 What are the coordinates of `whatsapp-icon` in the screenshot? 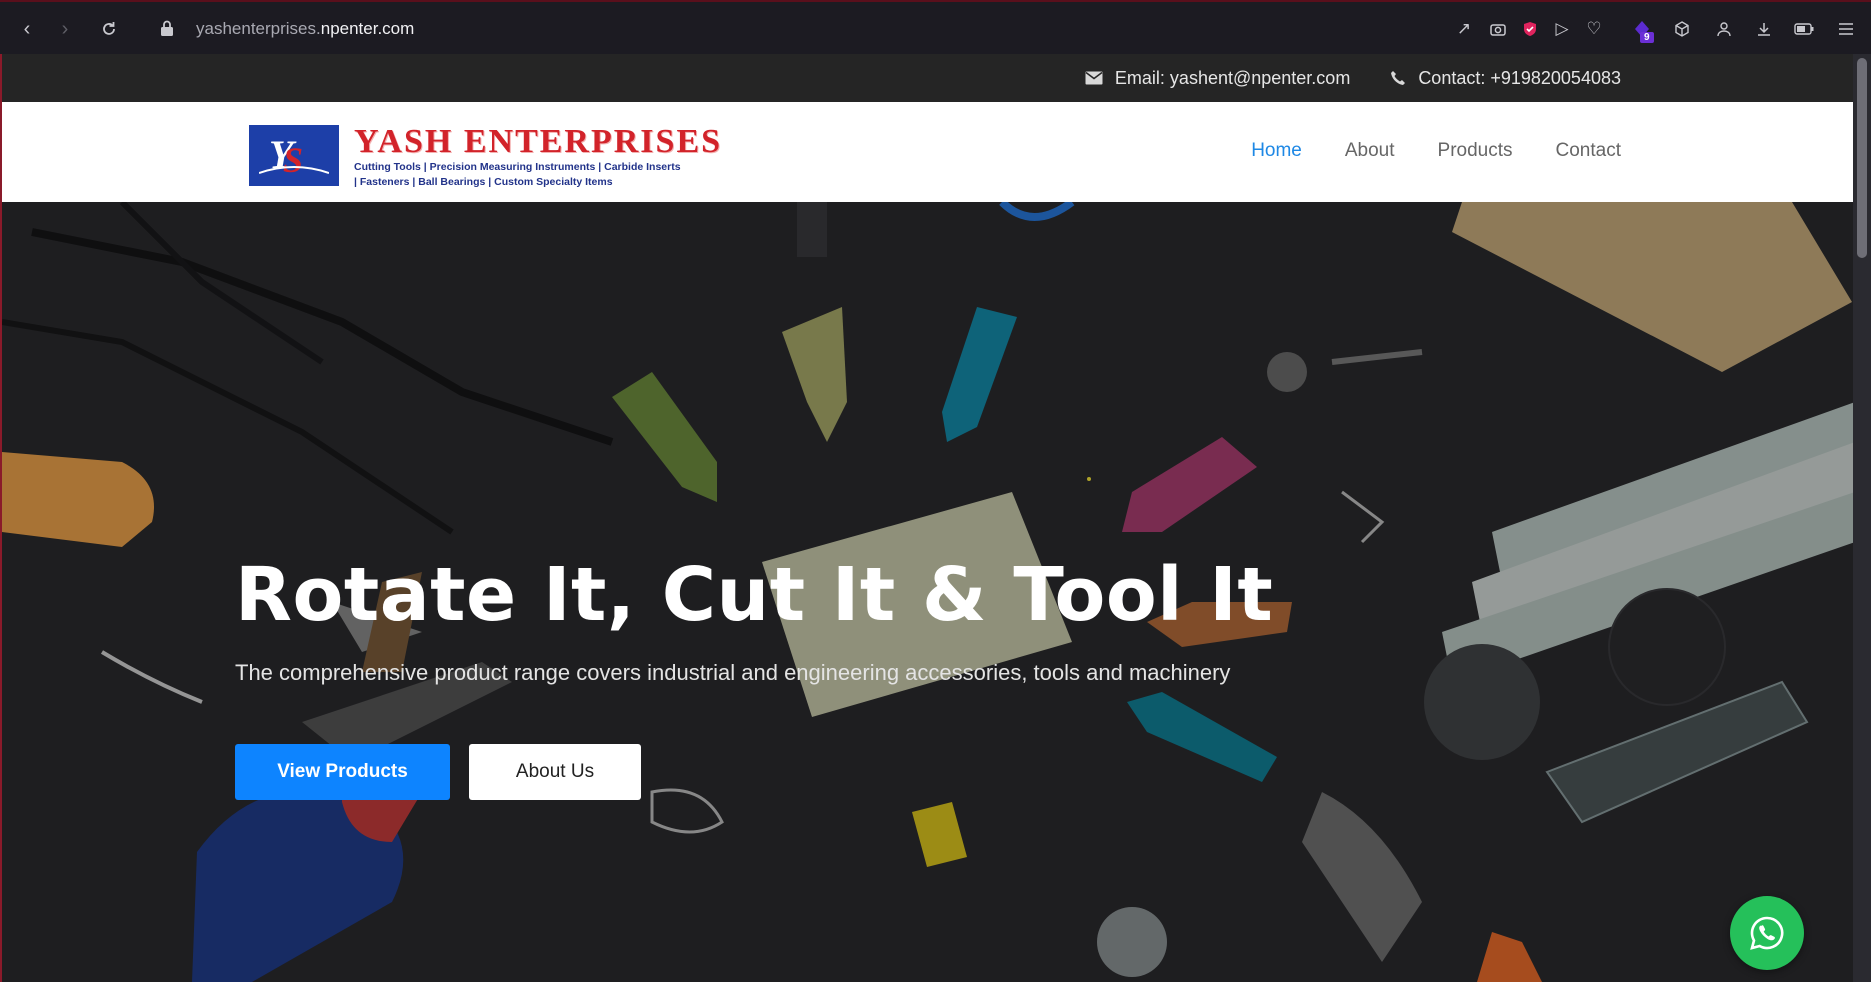 It's located at (1767, 933).